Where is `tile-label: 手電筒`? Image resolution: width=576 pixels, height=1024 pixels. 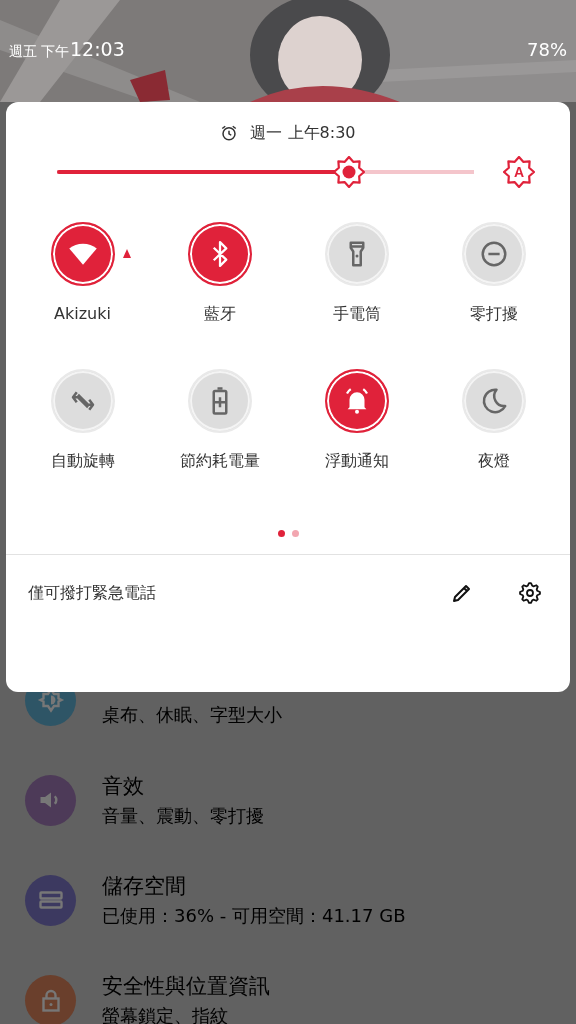 tile-label: 手電筒 is located at coordinates (356, 314).